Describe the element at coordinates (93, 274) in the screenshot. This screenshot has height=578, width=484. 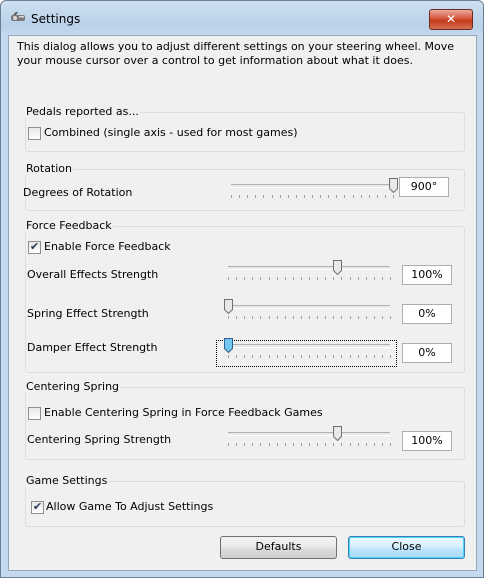
I see `overall-strength-label: Overall Effects Strength` at that location.